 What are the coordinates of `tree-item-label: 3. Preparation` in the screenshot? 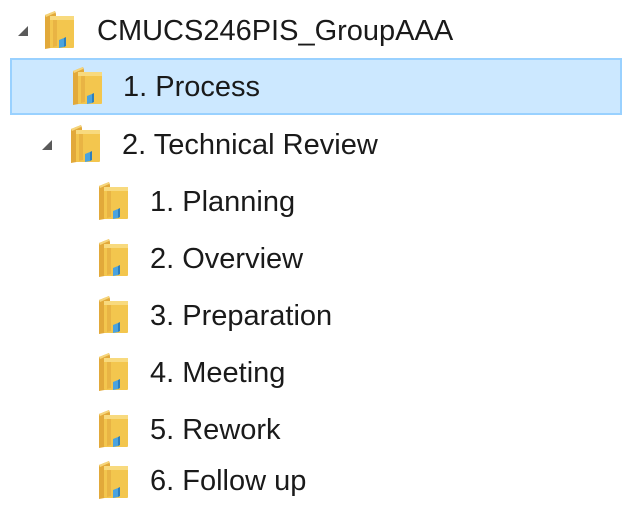 It's located at (241, 316).